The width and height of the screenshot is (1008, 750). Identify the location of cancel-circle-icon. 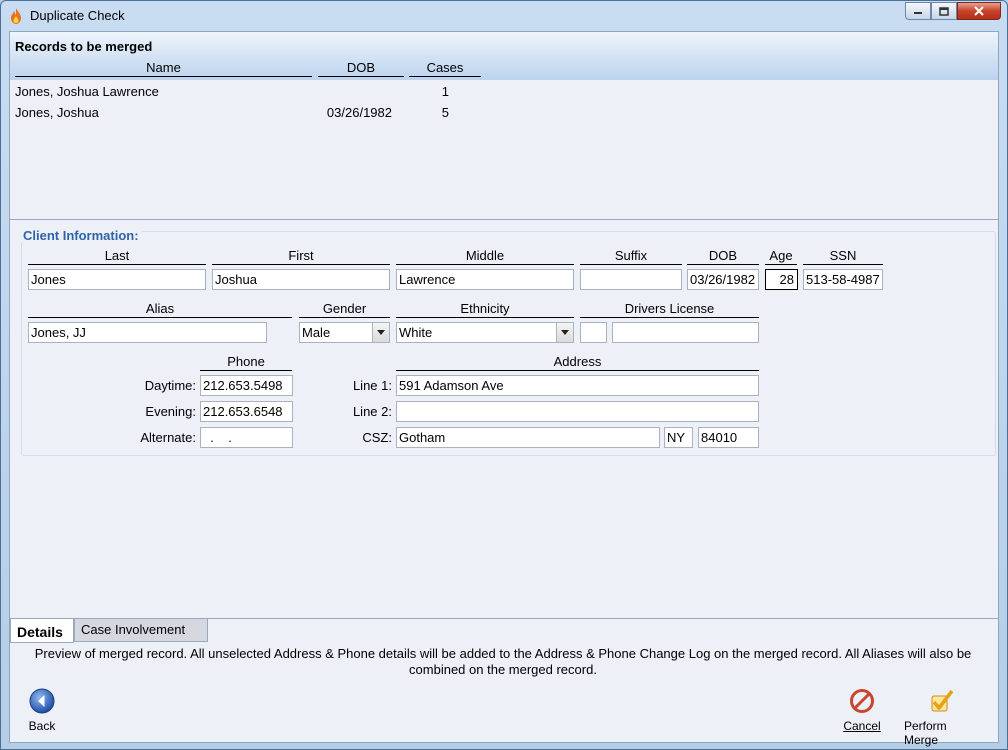
(862, 701).